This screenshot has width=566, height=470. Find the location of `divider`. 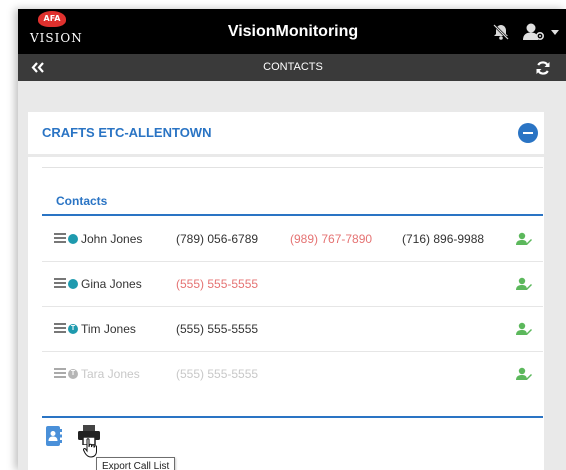

divider is located at coordinates (292, 167).